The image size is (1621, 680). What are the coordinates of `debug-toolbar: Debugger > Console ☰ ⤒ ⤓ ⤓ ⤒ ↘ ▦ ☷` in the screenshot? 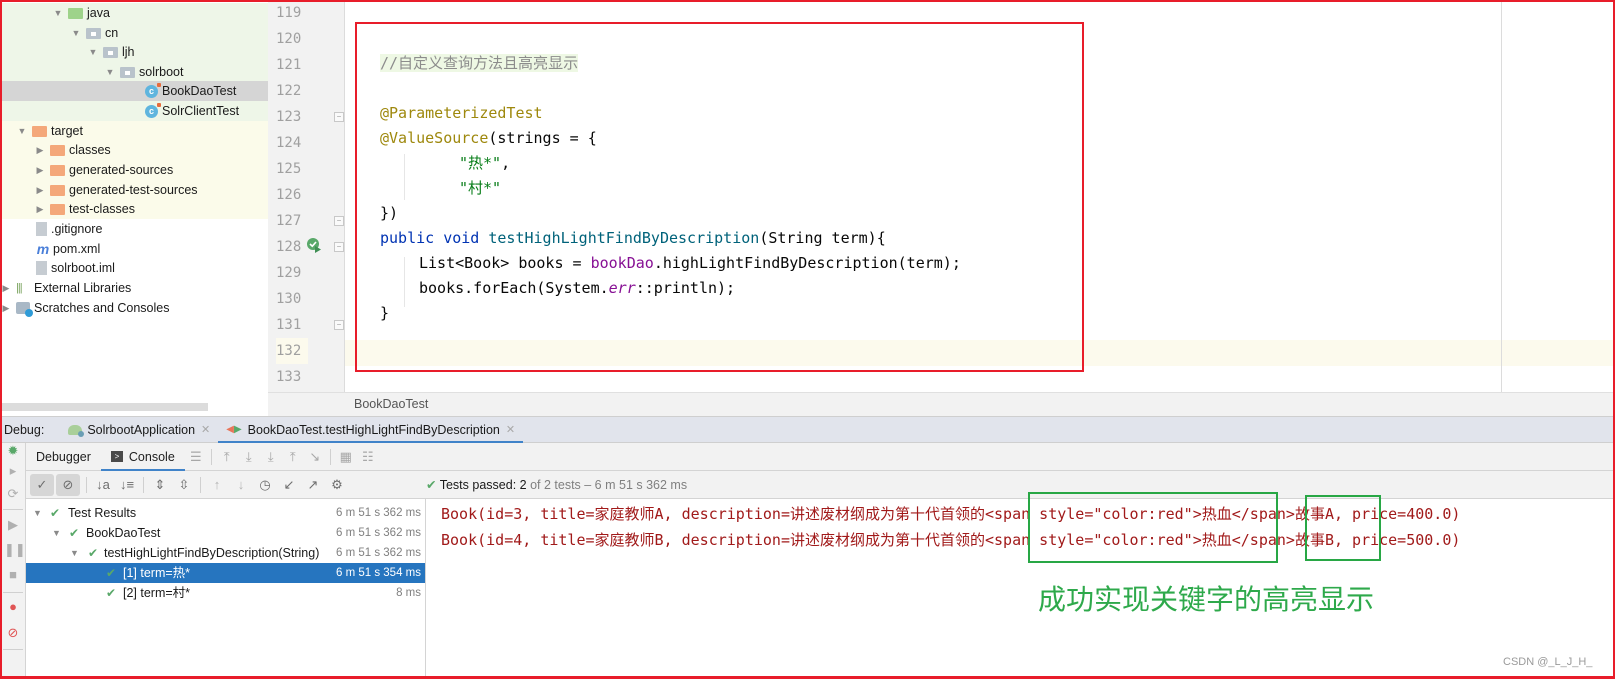 It's located at (820, 457).